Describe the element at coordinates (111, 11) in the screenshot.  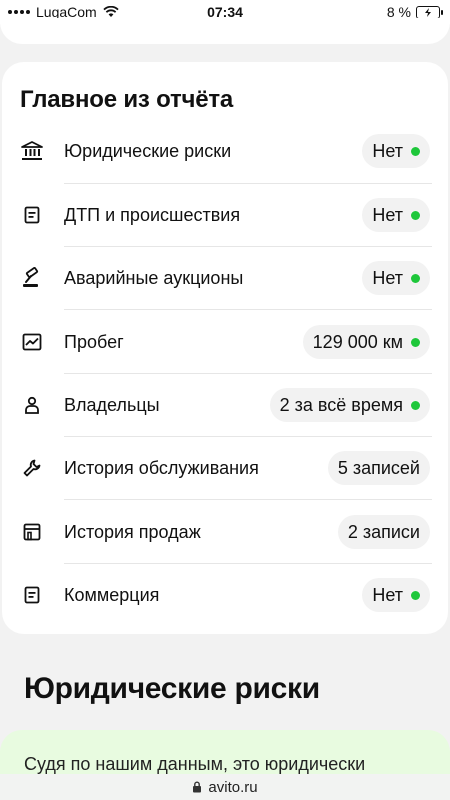
I see `wifi-icon` at that location.